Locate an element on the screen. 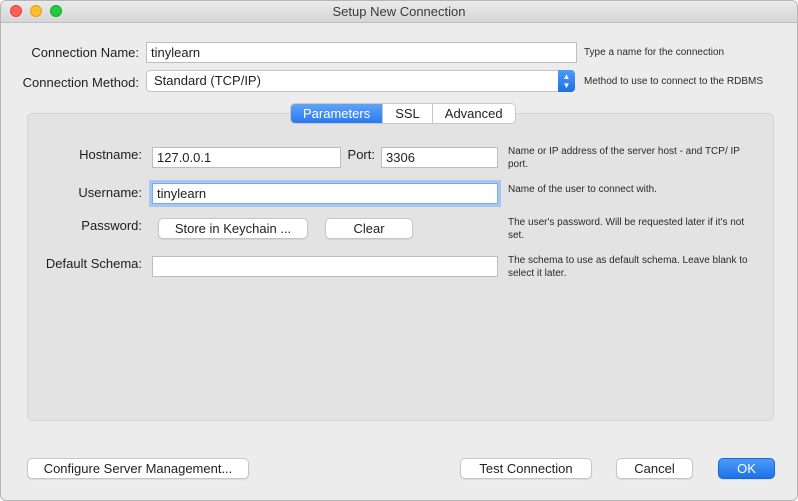  hostname-input: 127.0.0.1 is located at coordinates (246, 157).